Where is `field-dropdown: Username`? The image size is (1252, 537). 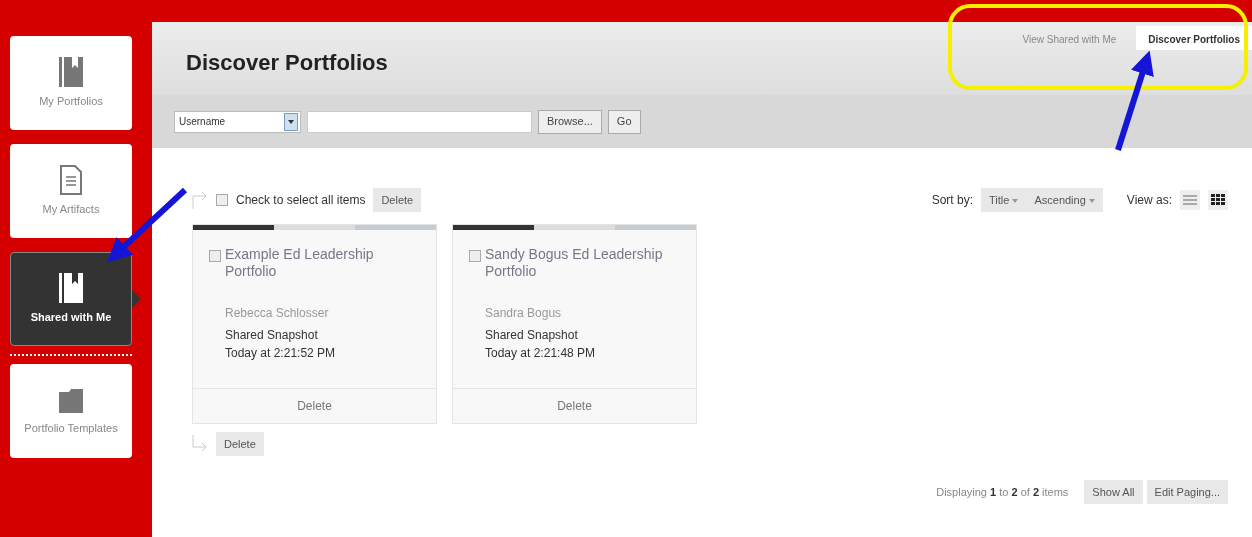
field-dropdown: Username is located at coordinates (237, 121).